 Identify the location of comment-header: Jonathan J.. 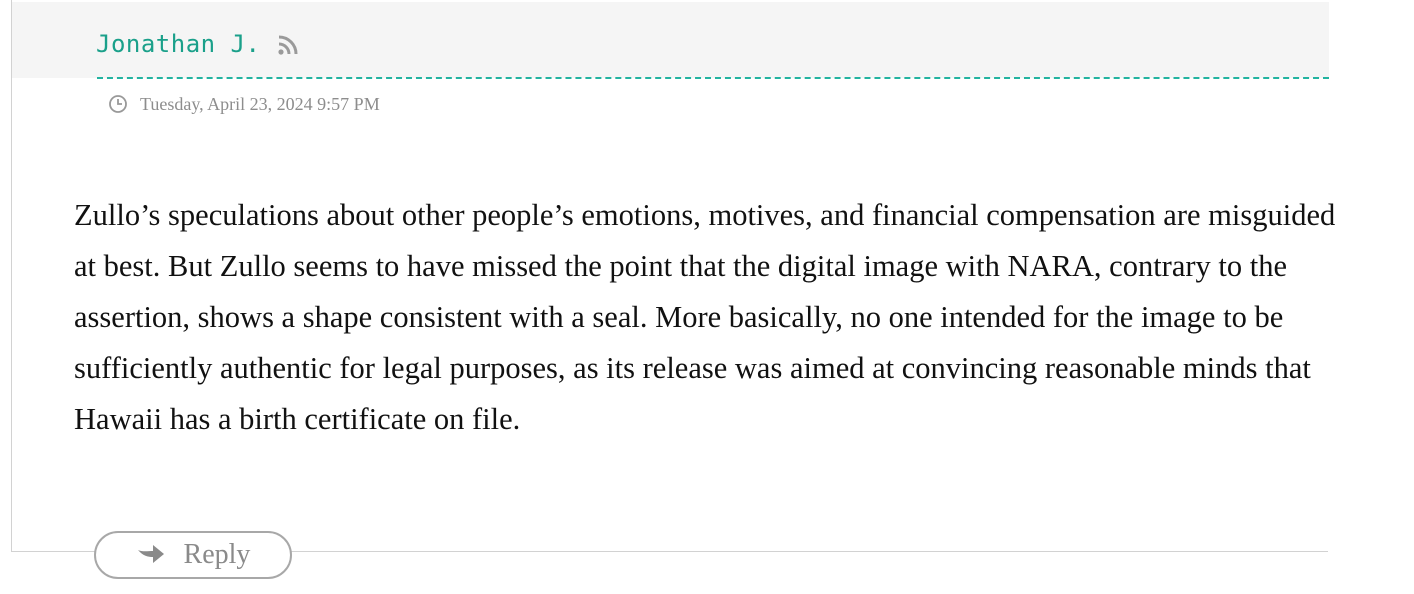
(670, 40).